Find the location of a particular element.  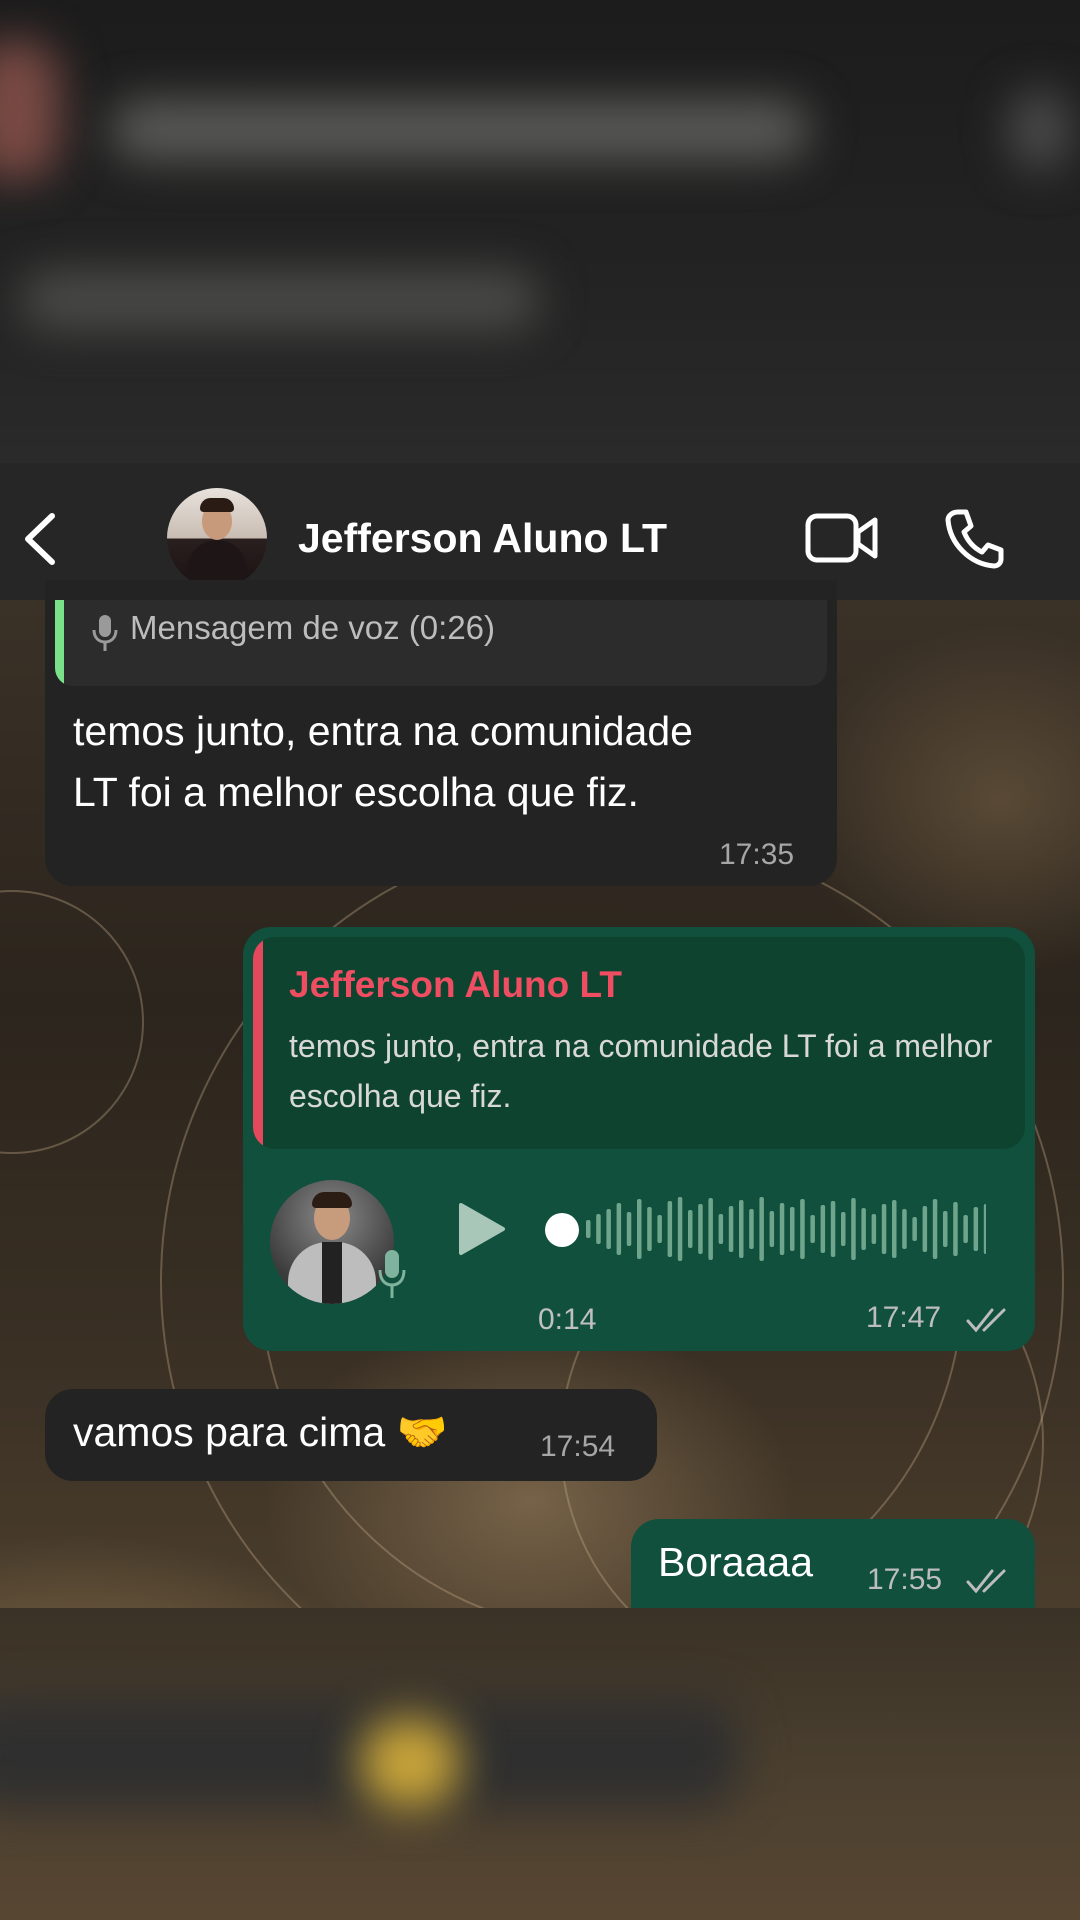

voice-sender-avatar is located at coordinates (332, 1242).